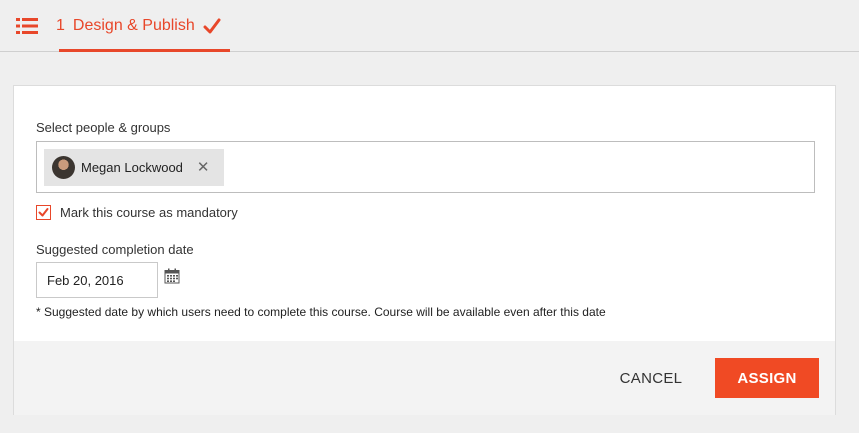  Describe the element at coordinates (429, 26) in the screenshot. I see `top-bar: 1 Design & Publish` at that location.